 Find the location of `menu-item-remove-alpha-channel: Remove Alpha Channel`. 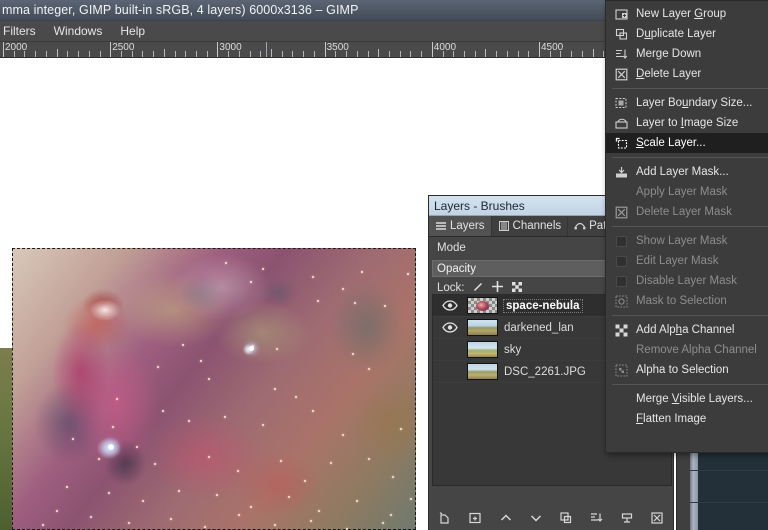

menu-item-remove-alpha-channel: Remove Alpha Channel is located at coordinates (687, 350).